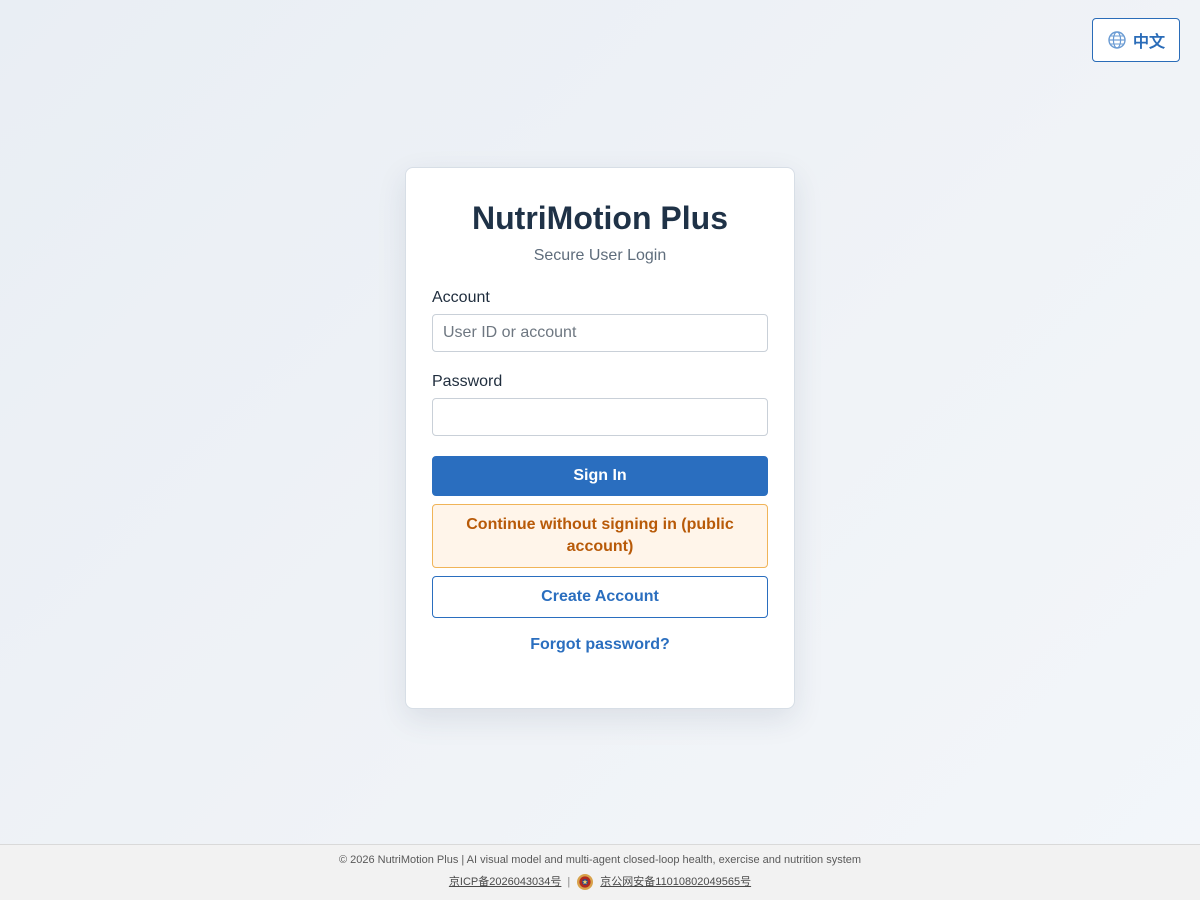 This screenshot has width=1200, height=900. I want to click on language-switch-label: 中文, so click(1148, 42).